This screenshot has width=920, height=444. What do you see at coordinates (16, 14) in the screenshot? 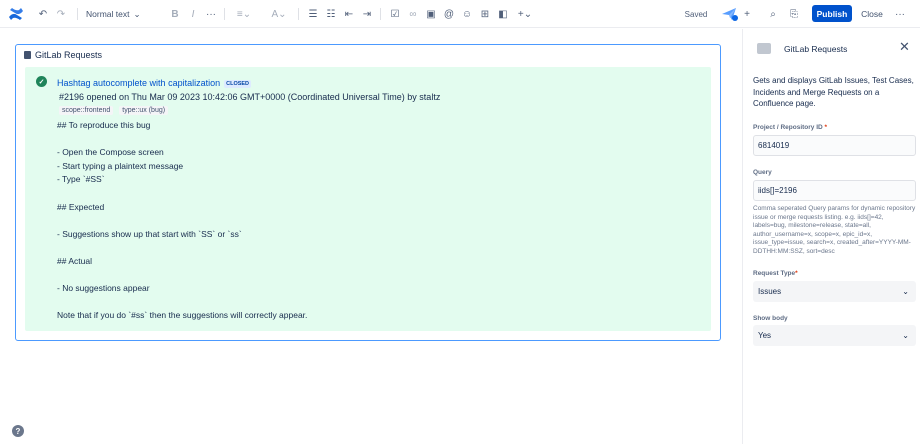
I see `confluence-logo` at bounding box center [16, 14].